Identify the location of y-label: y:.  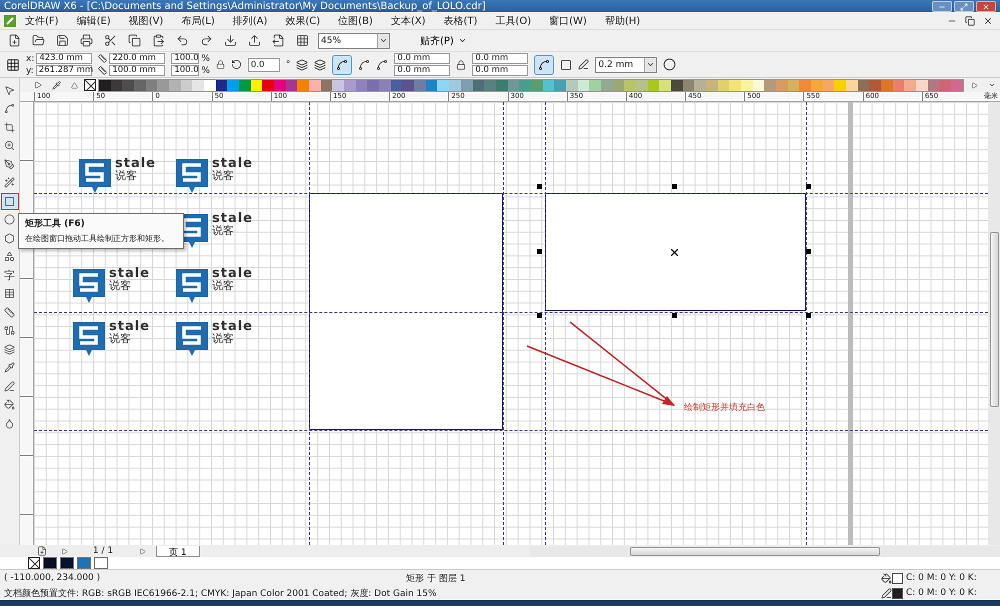
(30, 71).